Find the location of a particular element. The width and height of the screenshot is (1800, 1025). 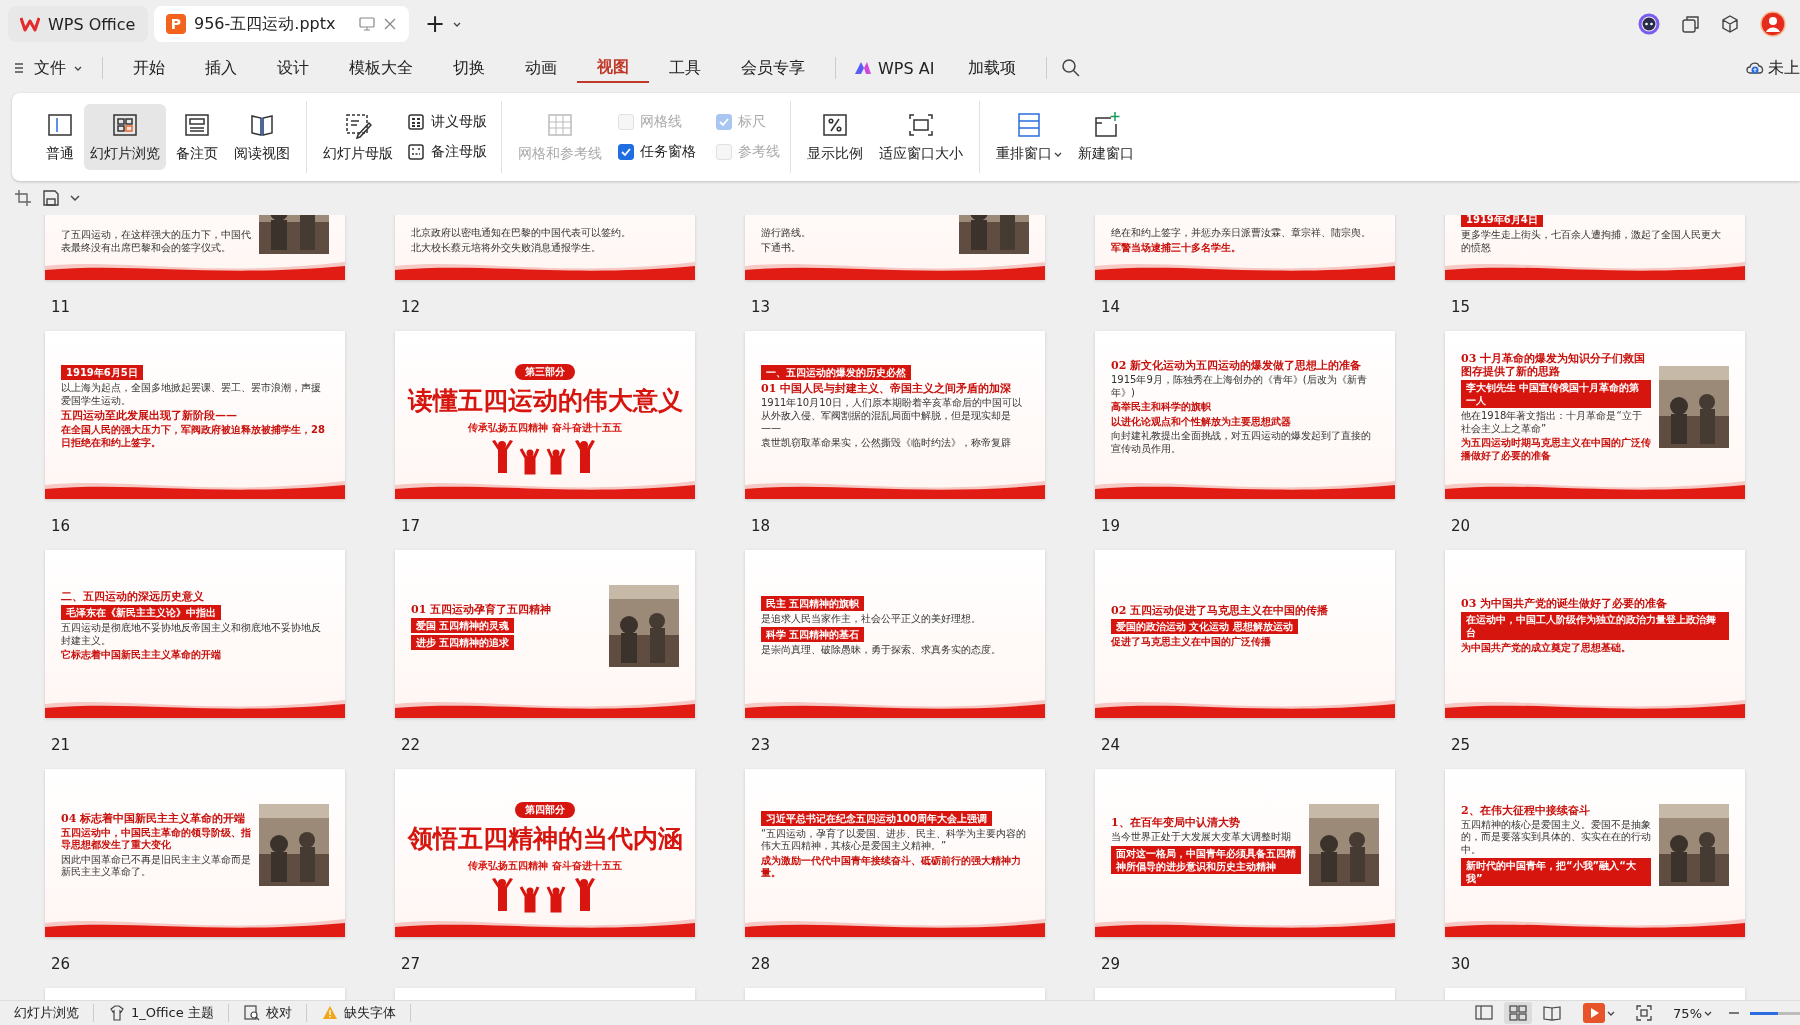

save-icon is located at coordinates (51, 198).